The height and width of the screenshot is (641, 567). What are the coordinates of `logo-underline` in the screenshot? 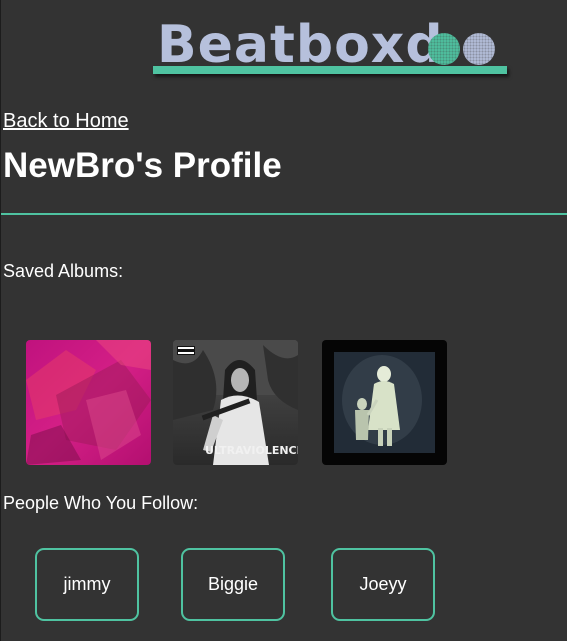 It's located at (330, 70).